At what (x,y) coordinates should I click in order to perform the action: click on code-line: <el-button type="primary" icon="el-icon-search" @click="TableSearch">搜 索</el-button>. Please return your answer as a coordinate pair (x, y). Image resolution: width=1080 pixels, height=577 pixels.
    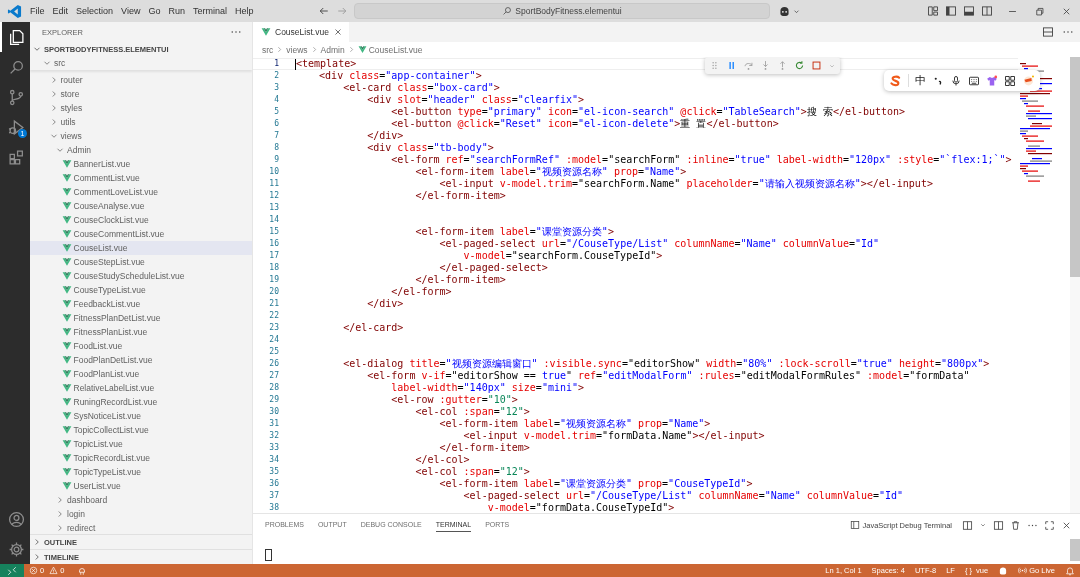
    Looking at the image, I should click on (648, 112).